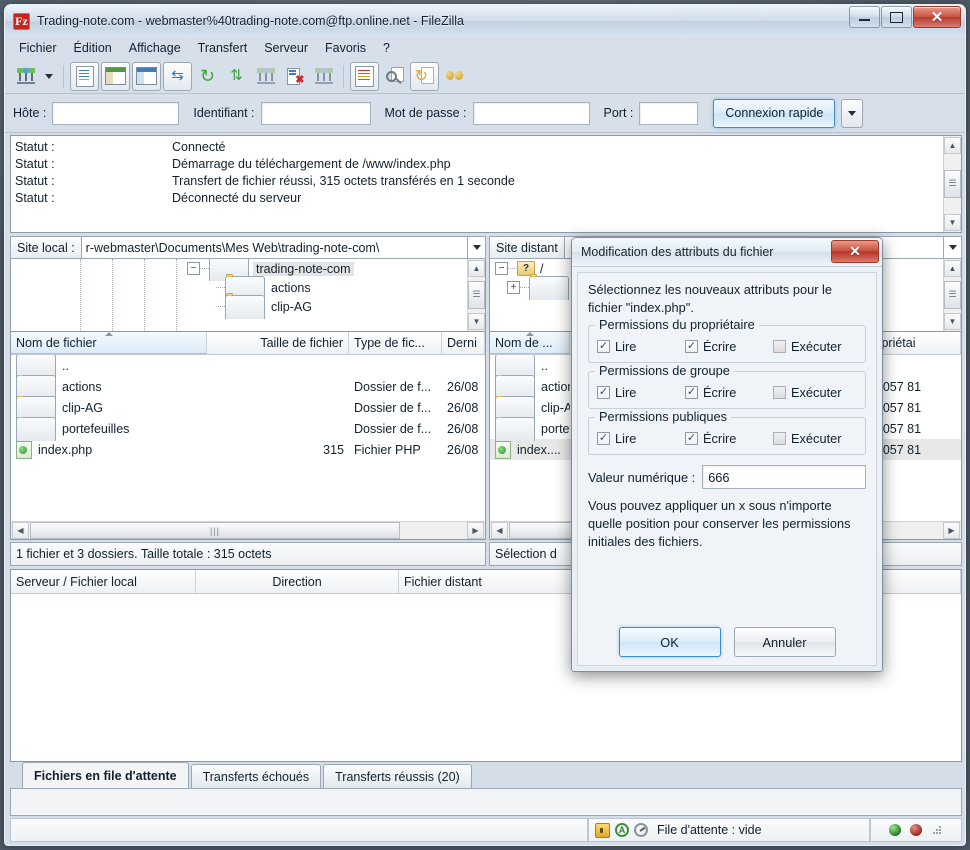 This screenshot has width=970, height=850. Describe the element at coordinates (215, 530) in the screenshot. I see `hscroll-thumb: |||` at that location.